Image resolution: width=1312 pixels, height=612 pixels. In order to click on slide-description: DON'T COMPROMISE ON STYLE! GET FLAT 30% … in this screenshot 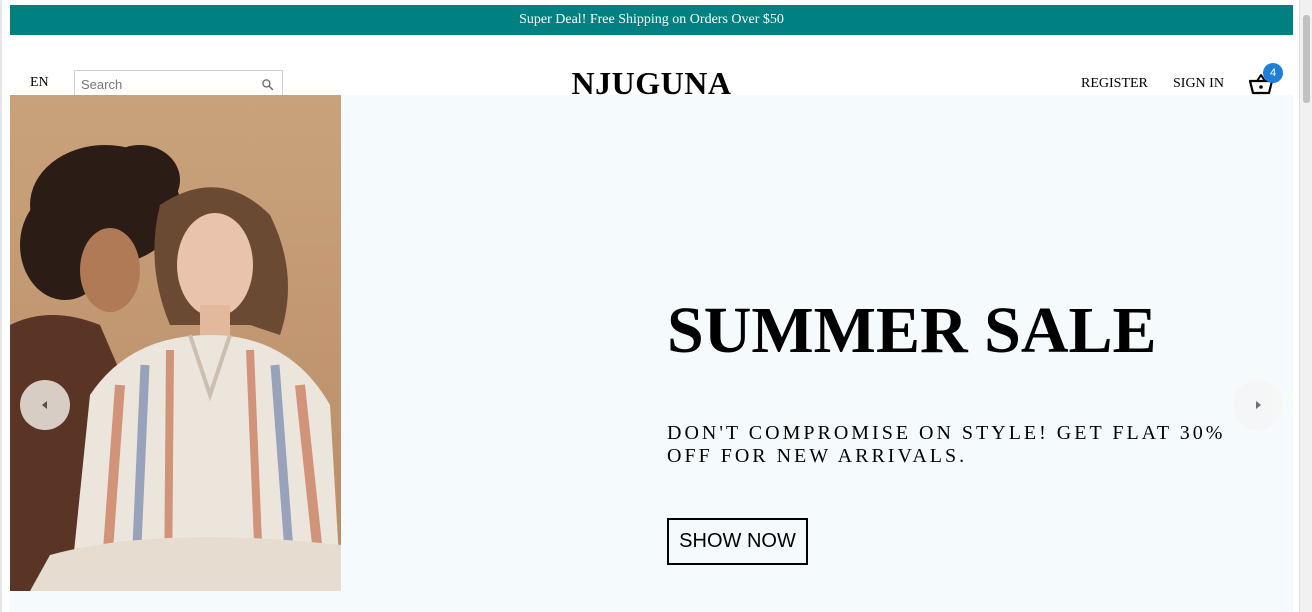, I will do `click(946, 444)`.